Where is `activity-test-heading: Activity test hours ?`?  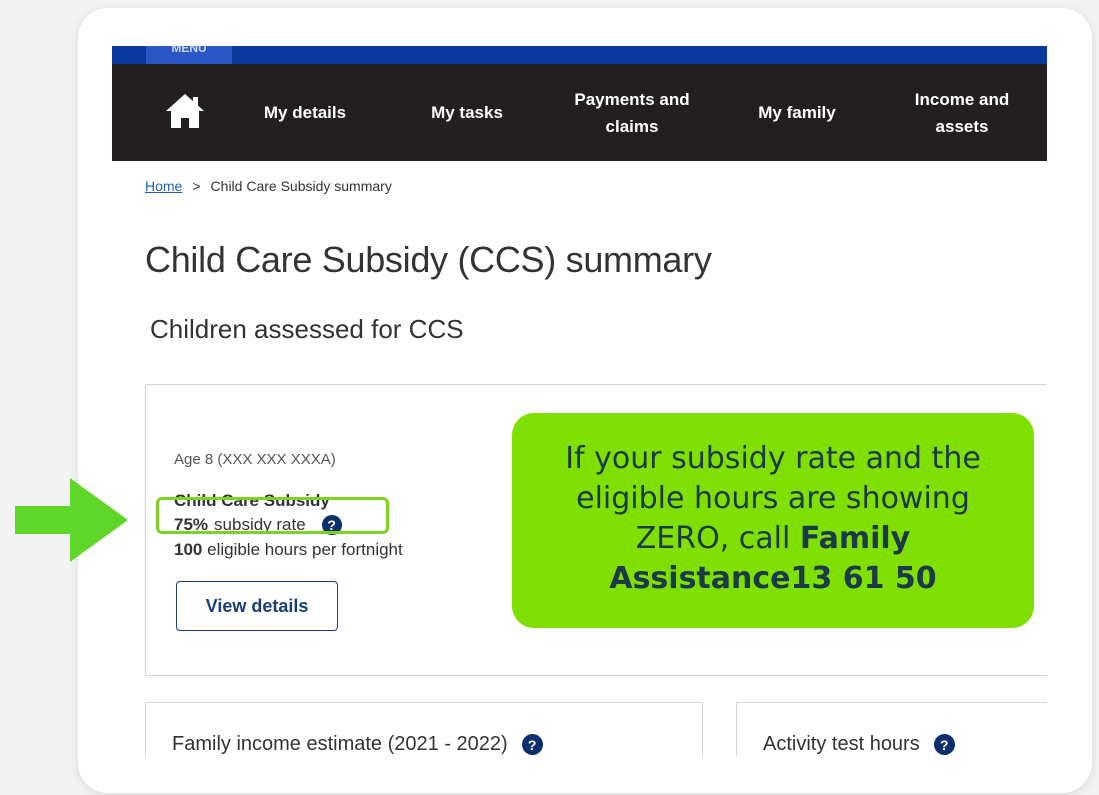 activity-test-heading: Activity test hours ? is located at coordinates (859, 744).